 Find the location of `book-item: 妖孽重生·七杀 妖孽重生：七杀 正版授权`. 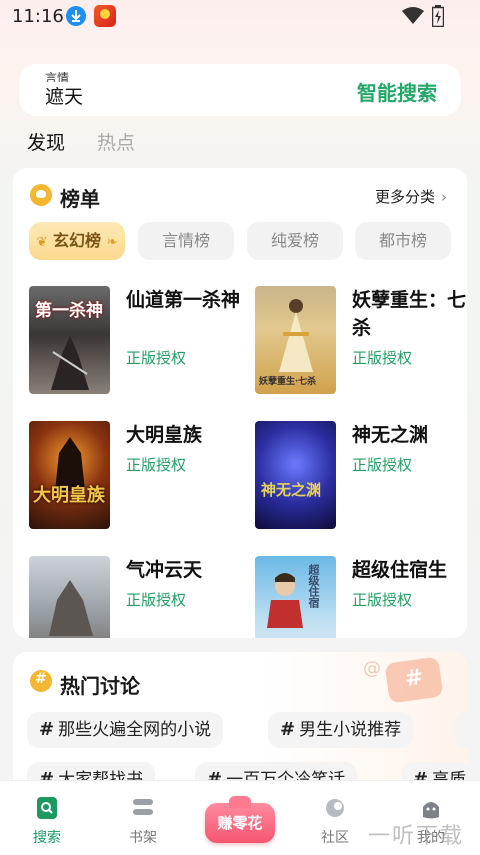

book-item: 妖孽重生·七杀 妖孽重生：七杀 正版授权 is located at coordinates (361, 341).